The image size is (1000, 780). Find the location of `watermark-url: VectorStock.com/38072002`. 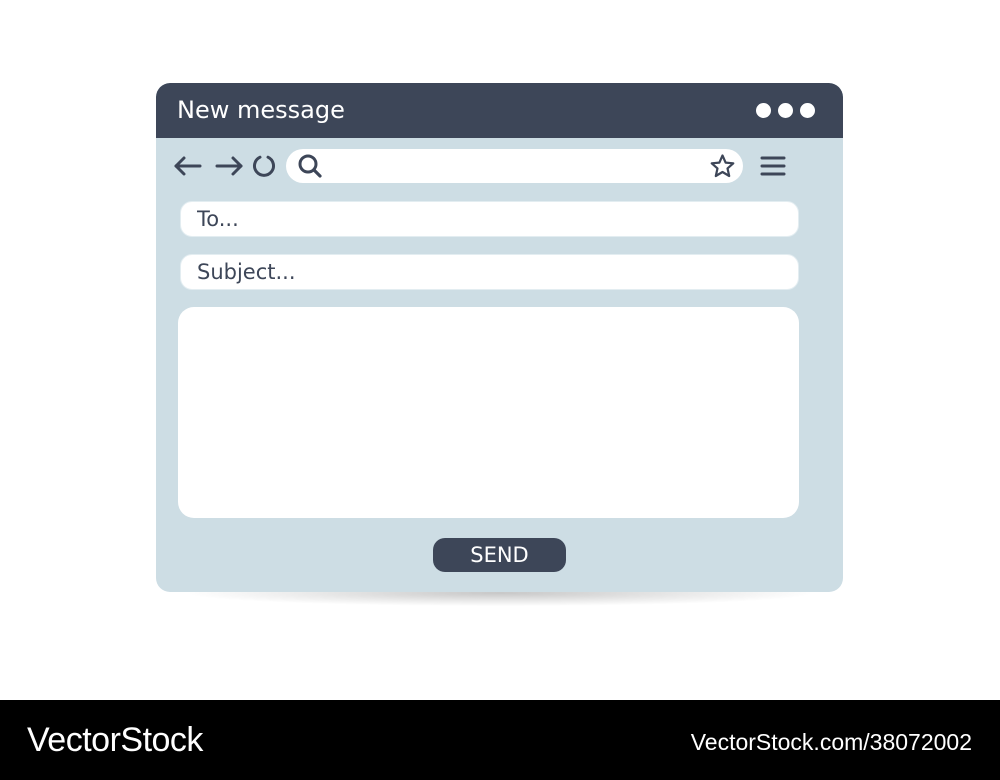

watermark-url: VectorStock.com/38072002 is located at coordinates (831, 742).